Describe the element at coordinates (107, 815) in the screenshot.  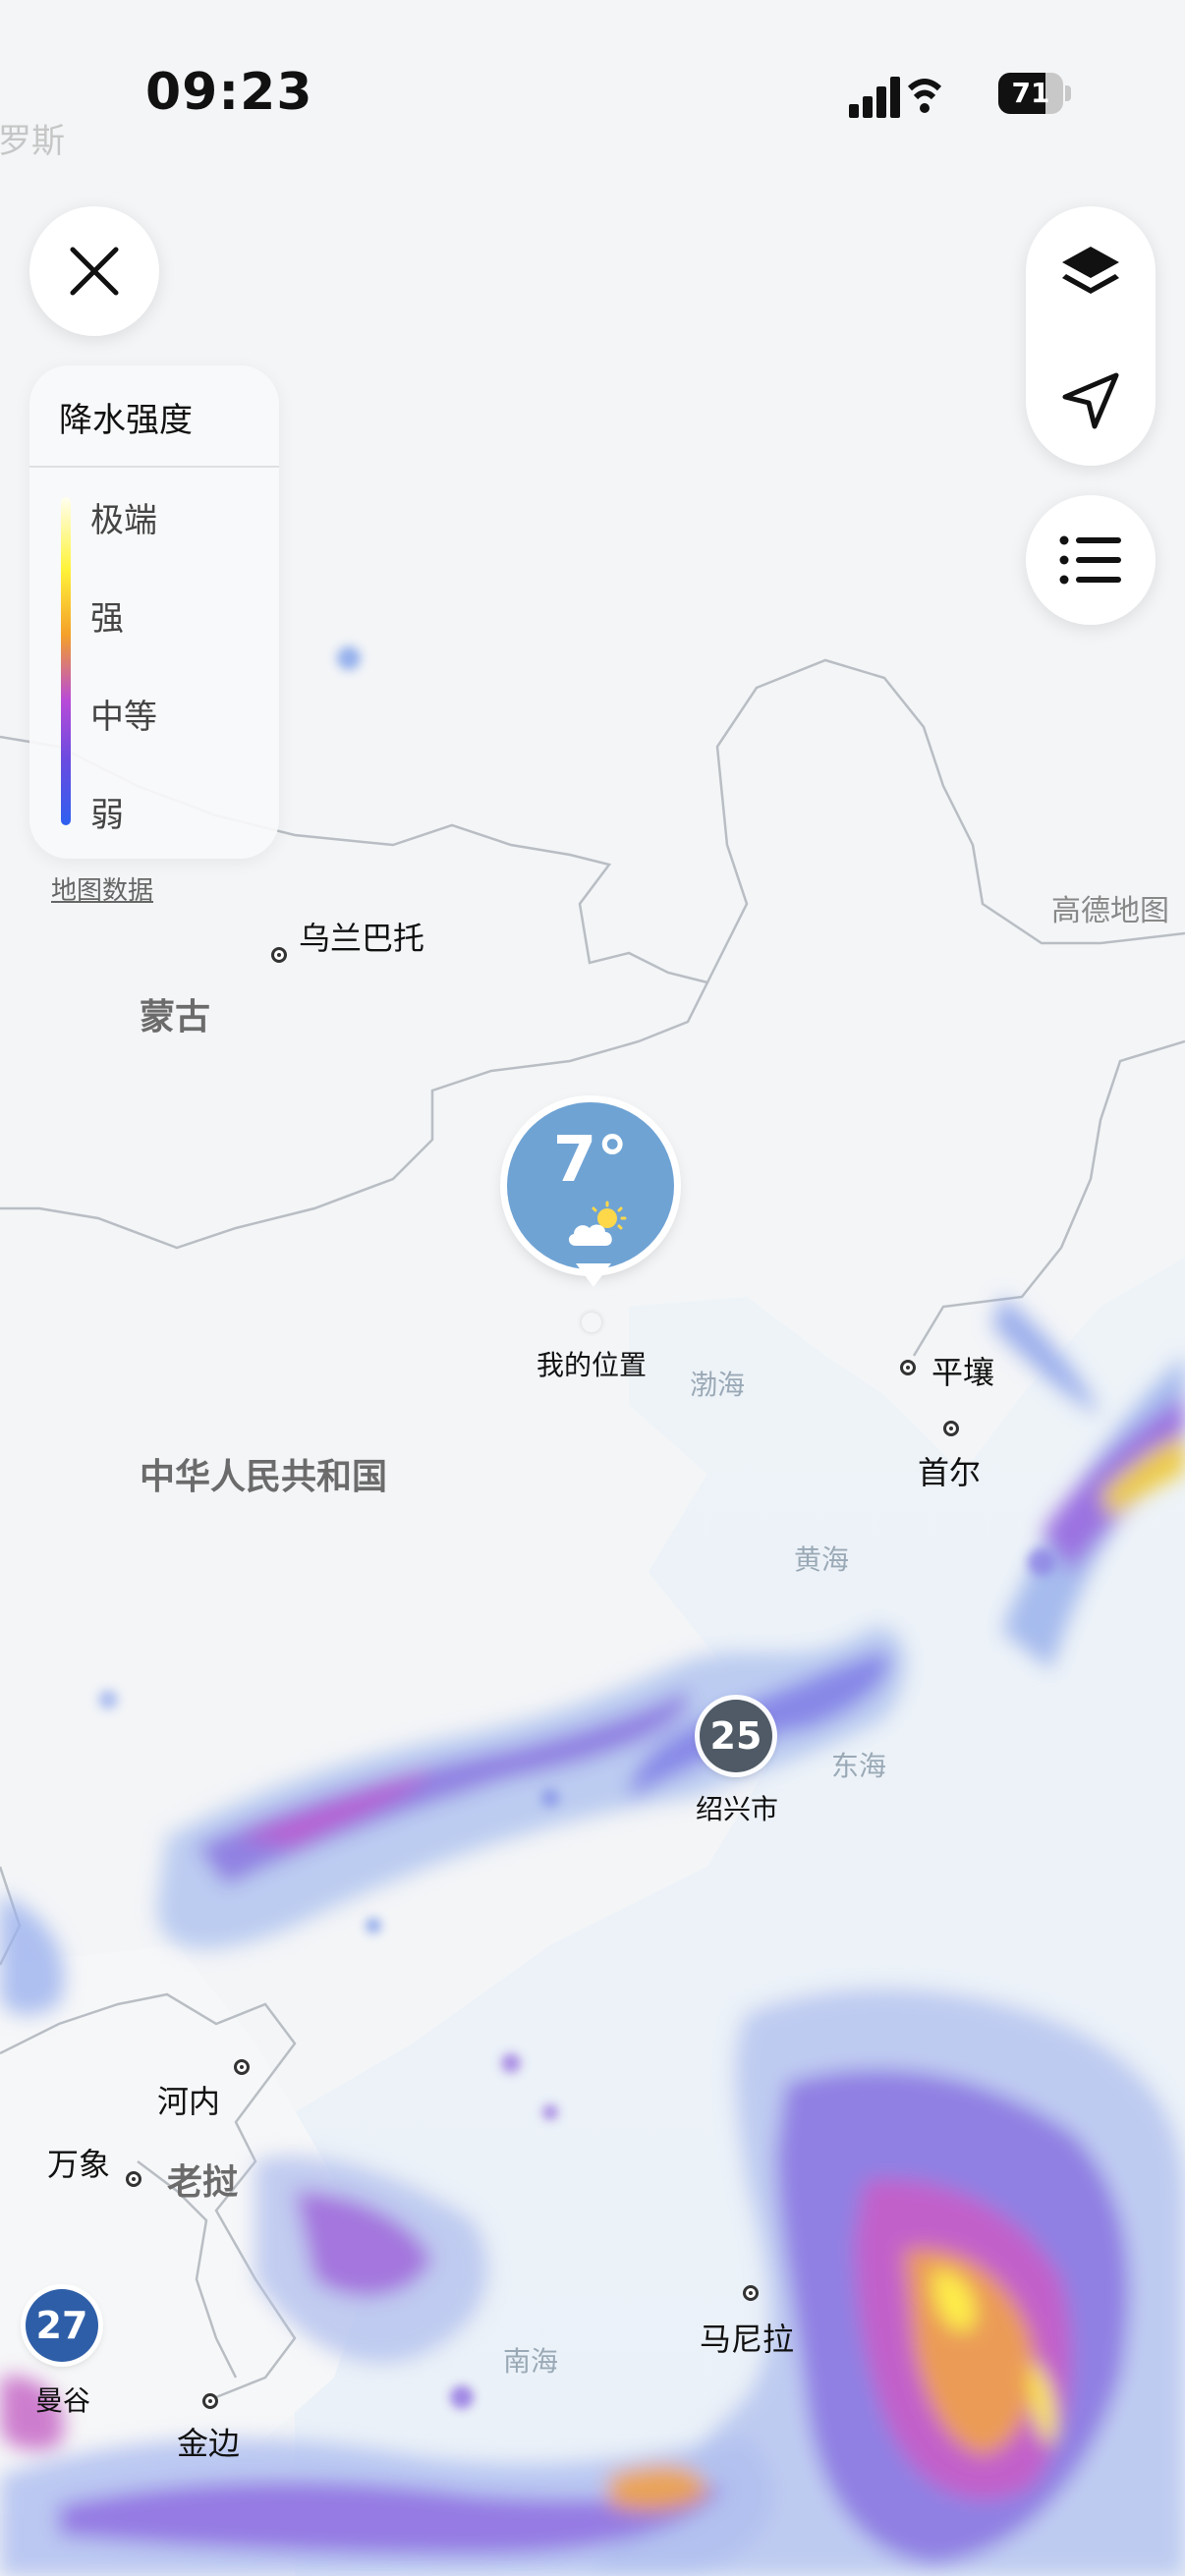
I see `legend-level-light: 弱` at that location.